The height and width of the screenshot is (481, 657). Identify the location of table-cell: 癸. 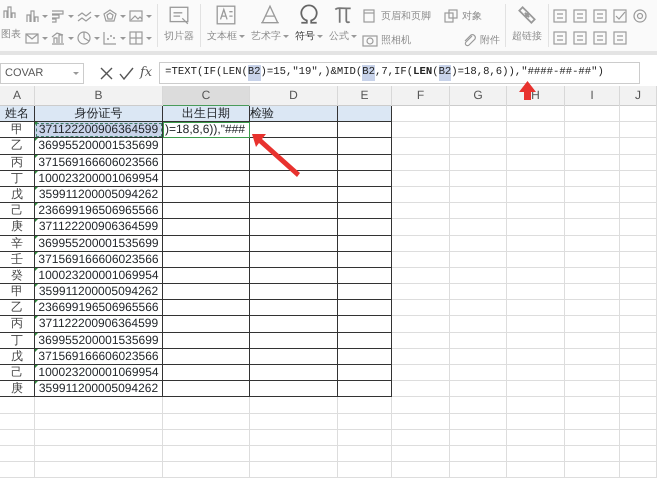
(17, 276).